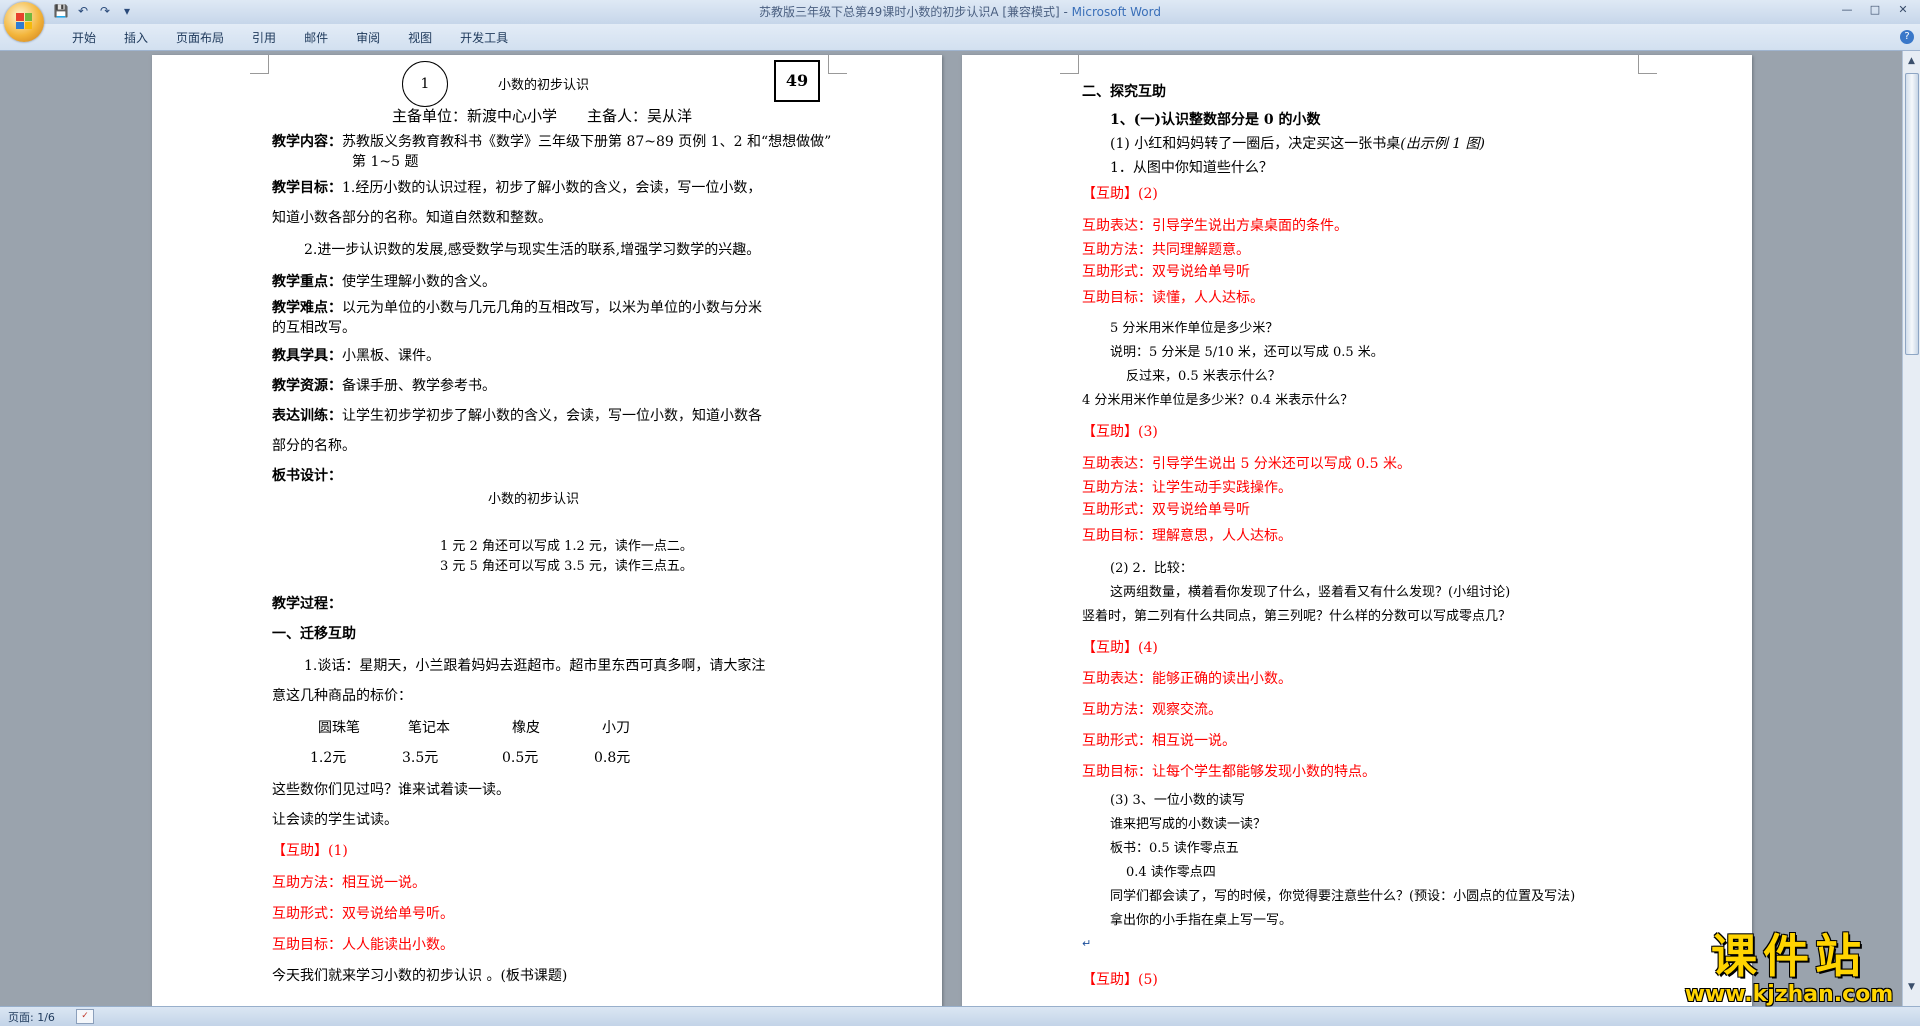 The image size is (1920, 1026). I want to click on ribbon-tabs: 开始 插入 页面布局 引用 邮件 审阅 视图 开发工具, so click(290, 38).